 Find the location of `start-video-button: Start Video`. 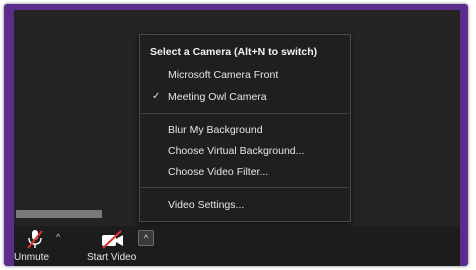

start-video-button: Start Video is located at coordinates (111, 246).